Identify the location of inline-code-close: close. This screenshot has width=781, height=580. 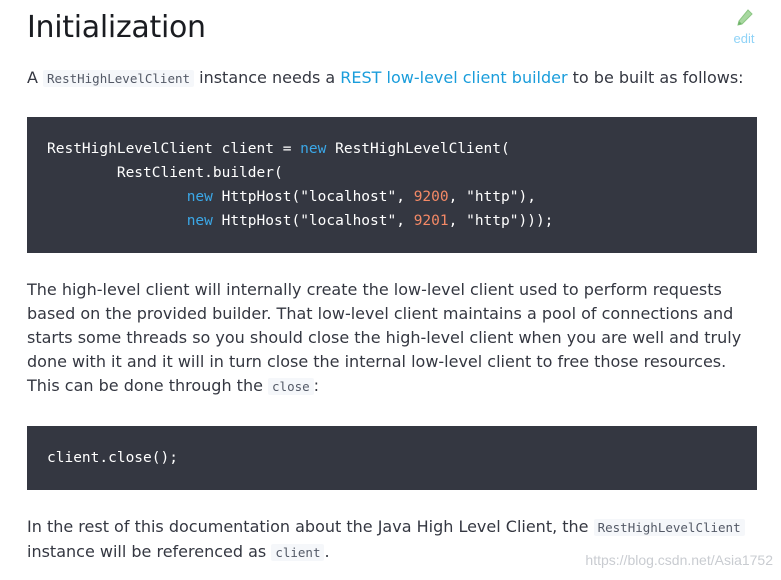
(291, 386).